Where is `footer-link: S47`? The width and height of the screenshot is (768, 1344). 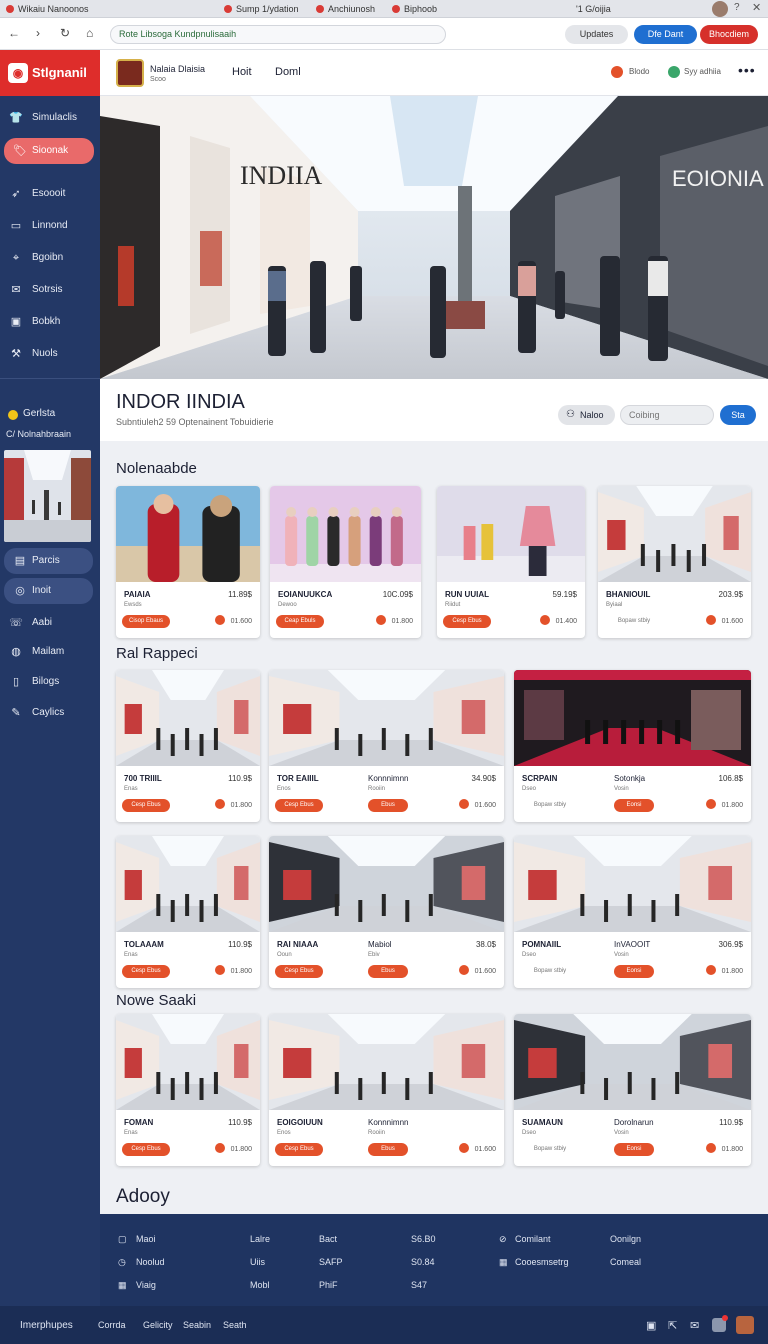
footer-link: S47 is located at coordinates (419, 1285).